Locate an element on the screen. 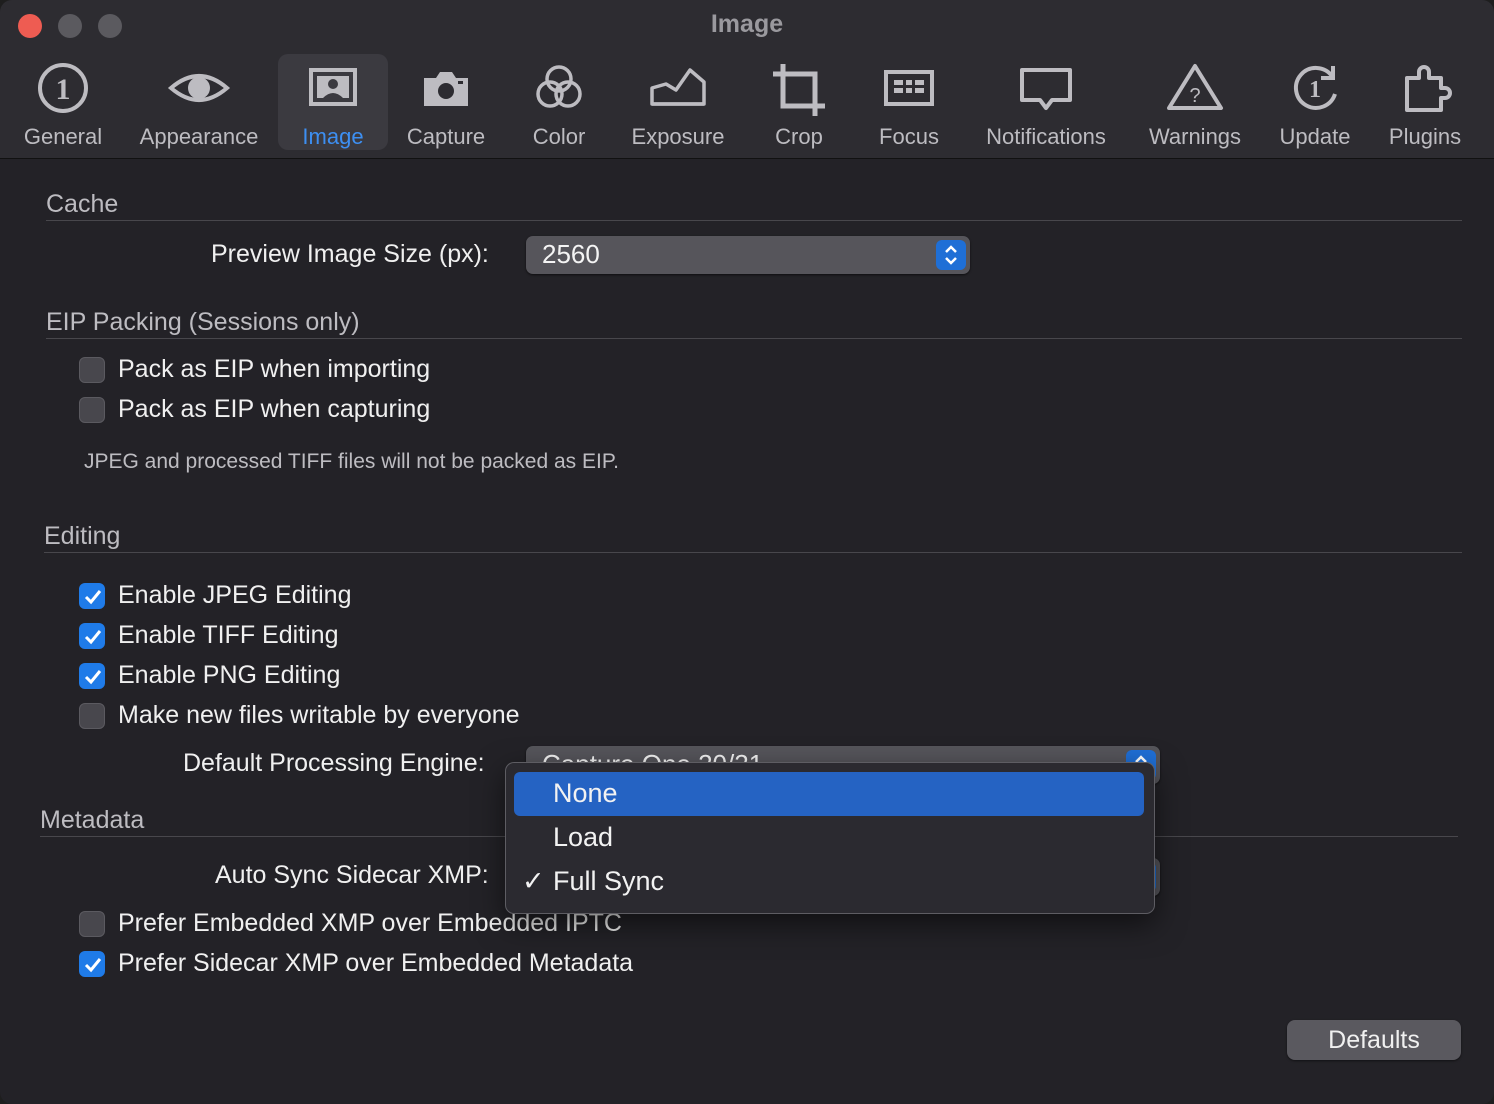 The width and height of the screenshot is (1494, 1104). tab-appearance-label: Appearance is located at coordinates (199, 136).